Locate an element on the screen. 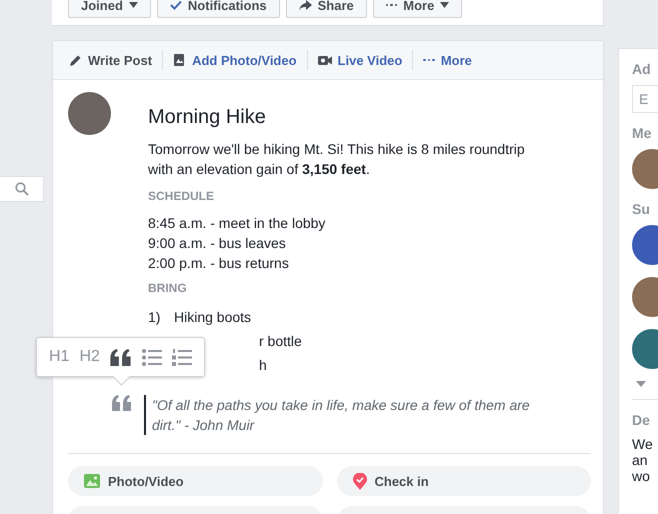  composer-tab: Write Post is located at coordinates (110, 60).